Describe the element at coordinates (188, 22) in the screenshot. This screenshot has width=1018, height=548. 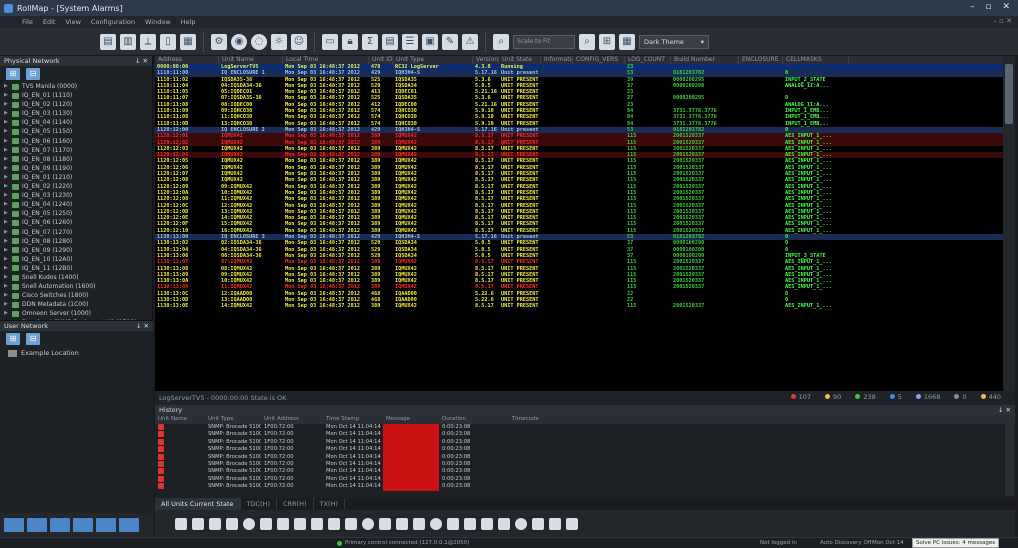
I see `menu-help: Help` at that location.